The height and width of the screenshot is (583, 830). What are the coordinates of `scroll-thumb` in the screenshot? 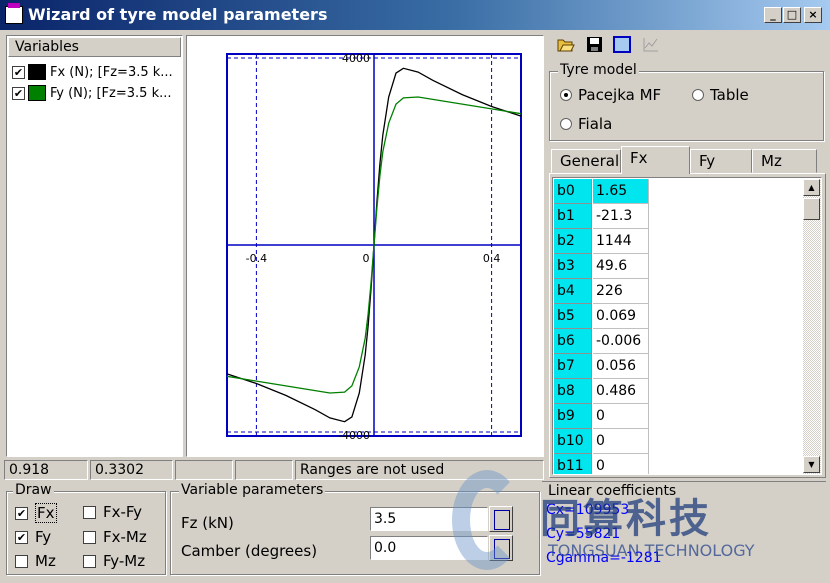 It's located at (811, 209).